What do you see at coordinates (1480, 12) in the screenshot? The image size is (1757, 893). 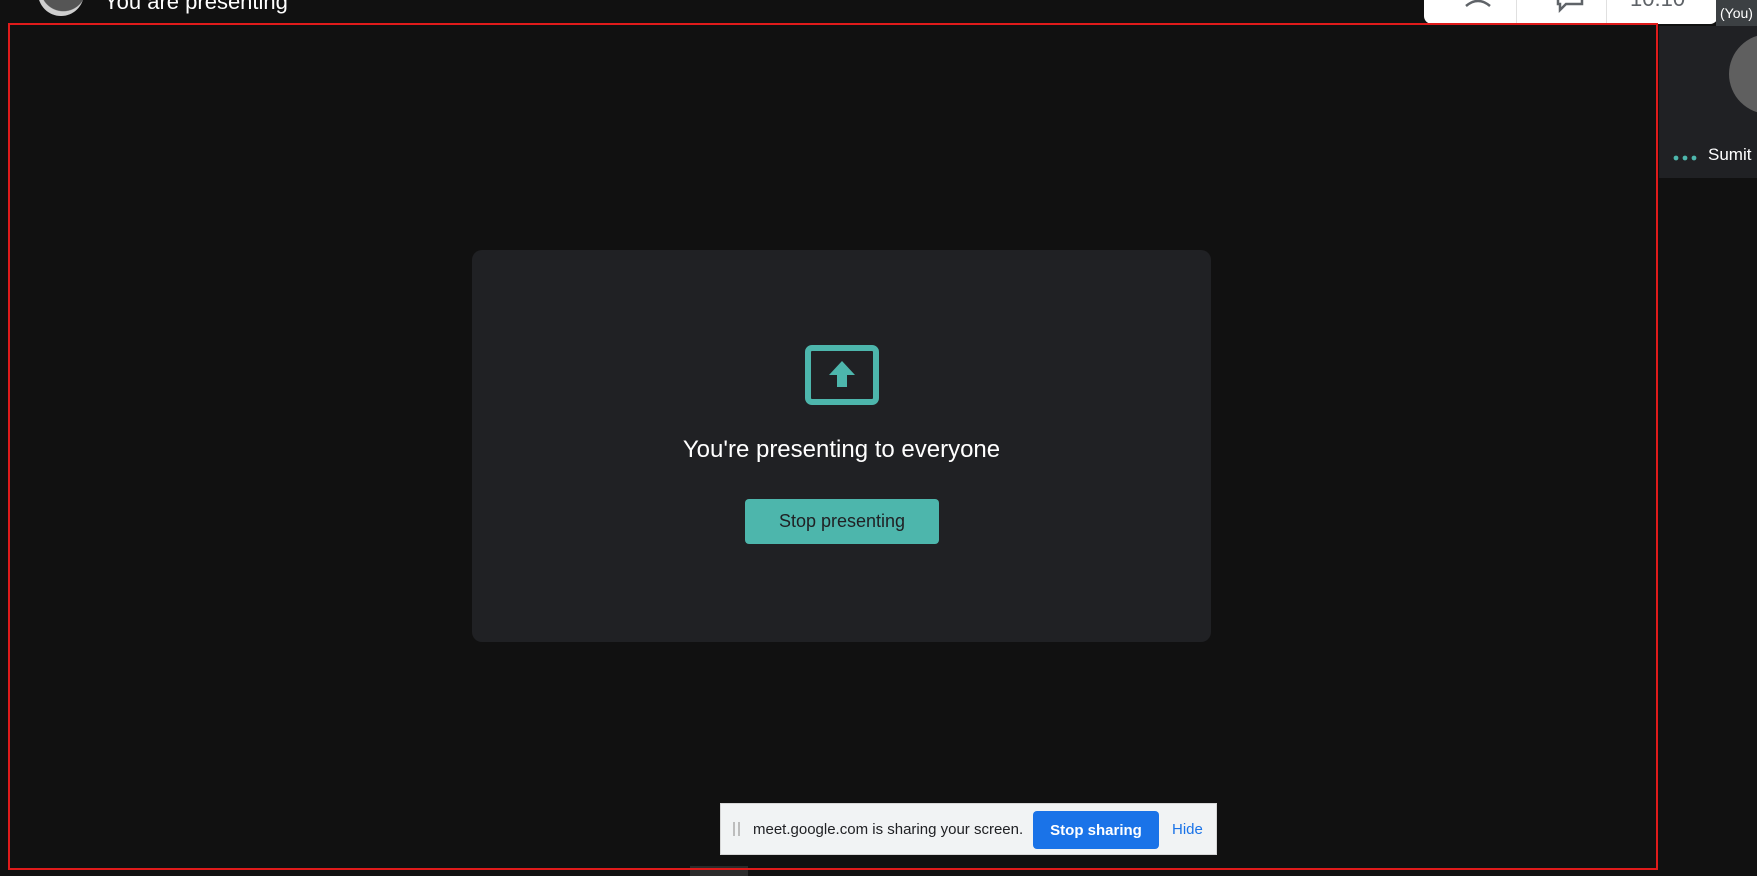 I see `people-icon` at bounding box center [1480, 12].